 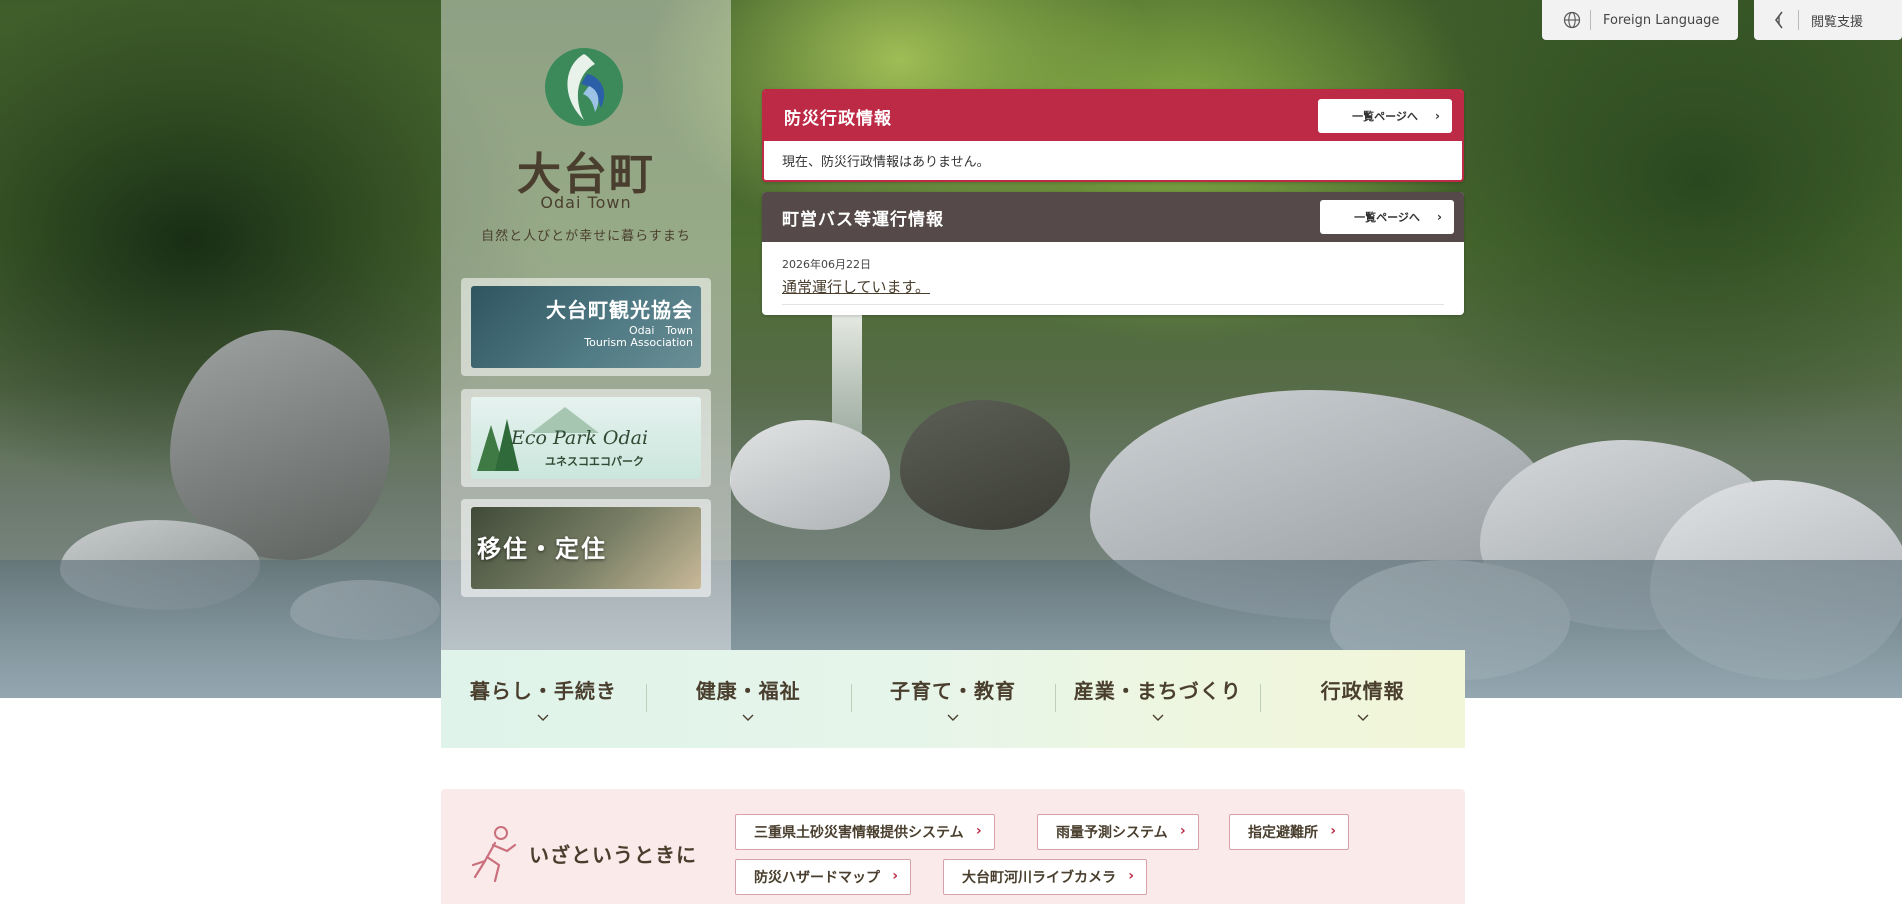 I want to click on hazard-map-link: 防災ハザードマップ ›, so click(x=823, y=877).